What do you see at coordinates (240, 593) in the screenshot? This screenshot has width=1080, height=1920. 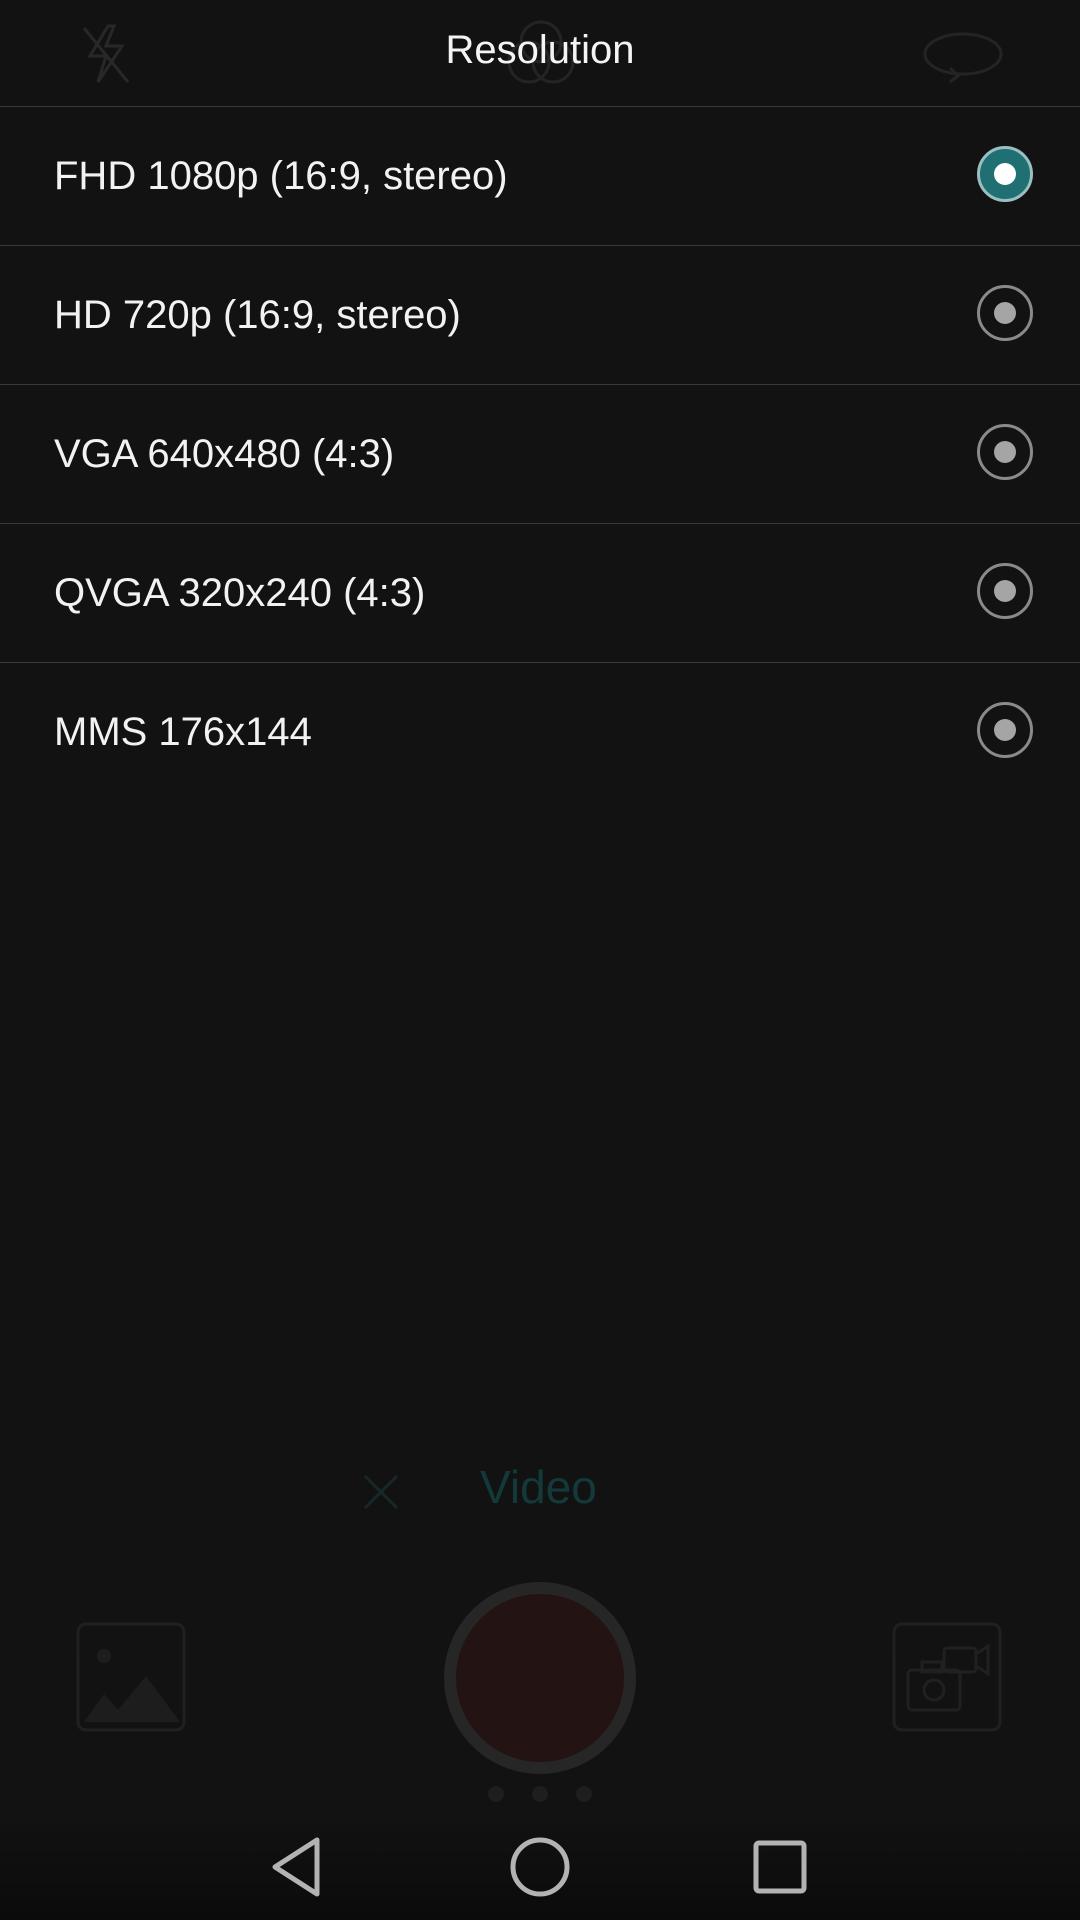 I see `option-label: QVGA 320x240 (4:3)` at bounding box center [240, 593].